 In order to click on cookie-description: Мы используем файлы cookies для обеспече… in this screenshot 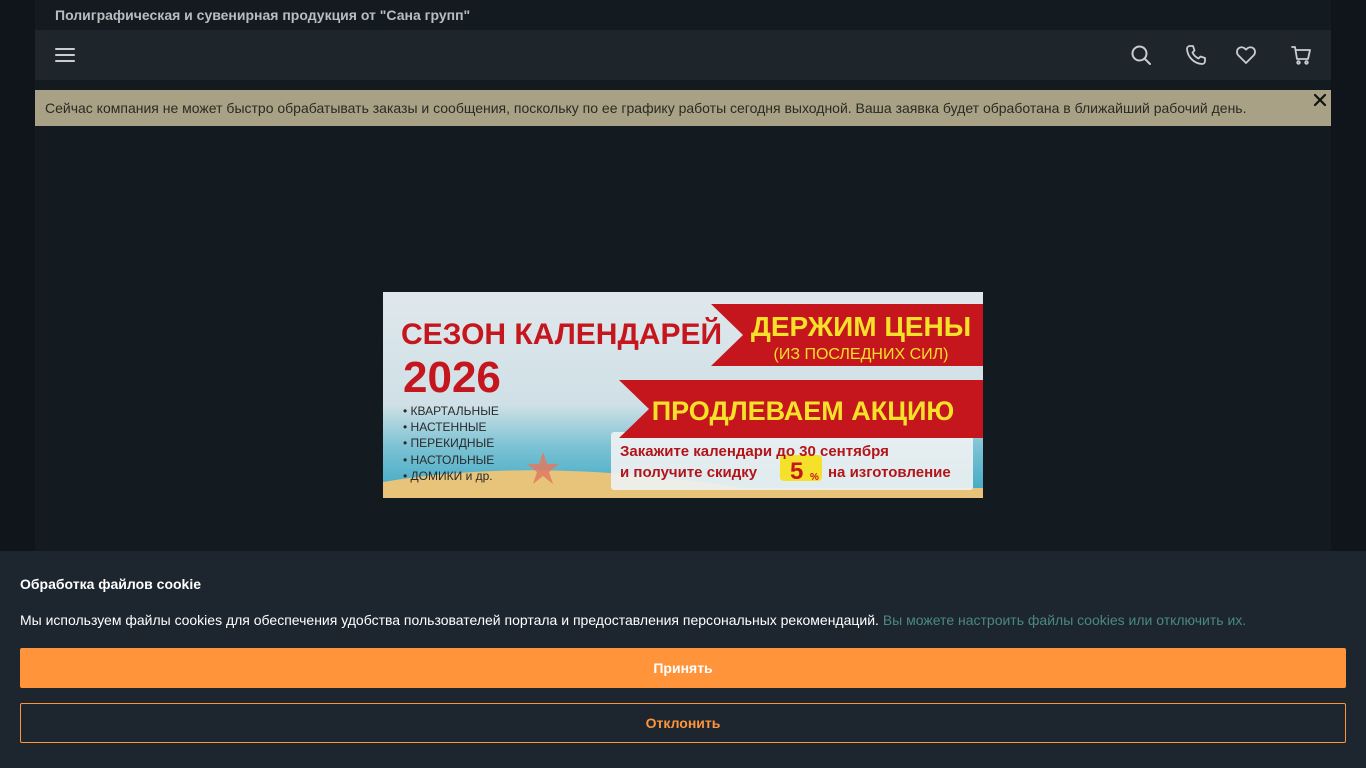, I will do `click(633, 620)`.